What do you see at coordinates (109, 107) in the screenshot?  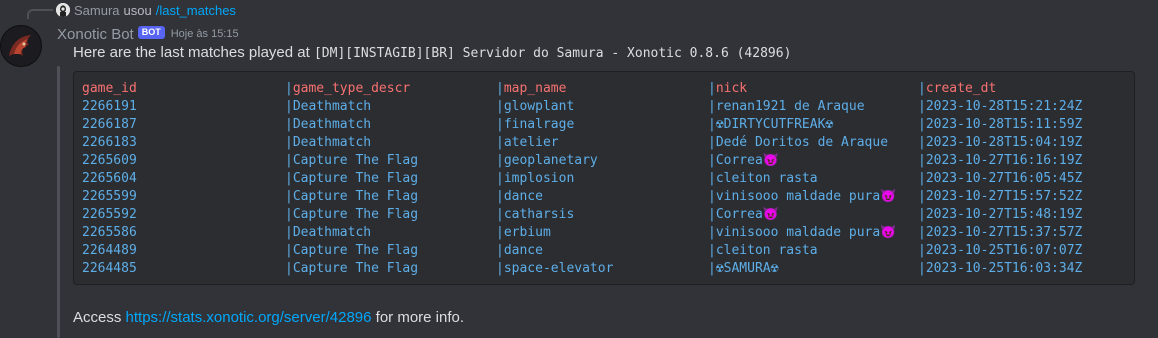 I see `cell-game-id: 2266191` at bounding box center [109, 107].